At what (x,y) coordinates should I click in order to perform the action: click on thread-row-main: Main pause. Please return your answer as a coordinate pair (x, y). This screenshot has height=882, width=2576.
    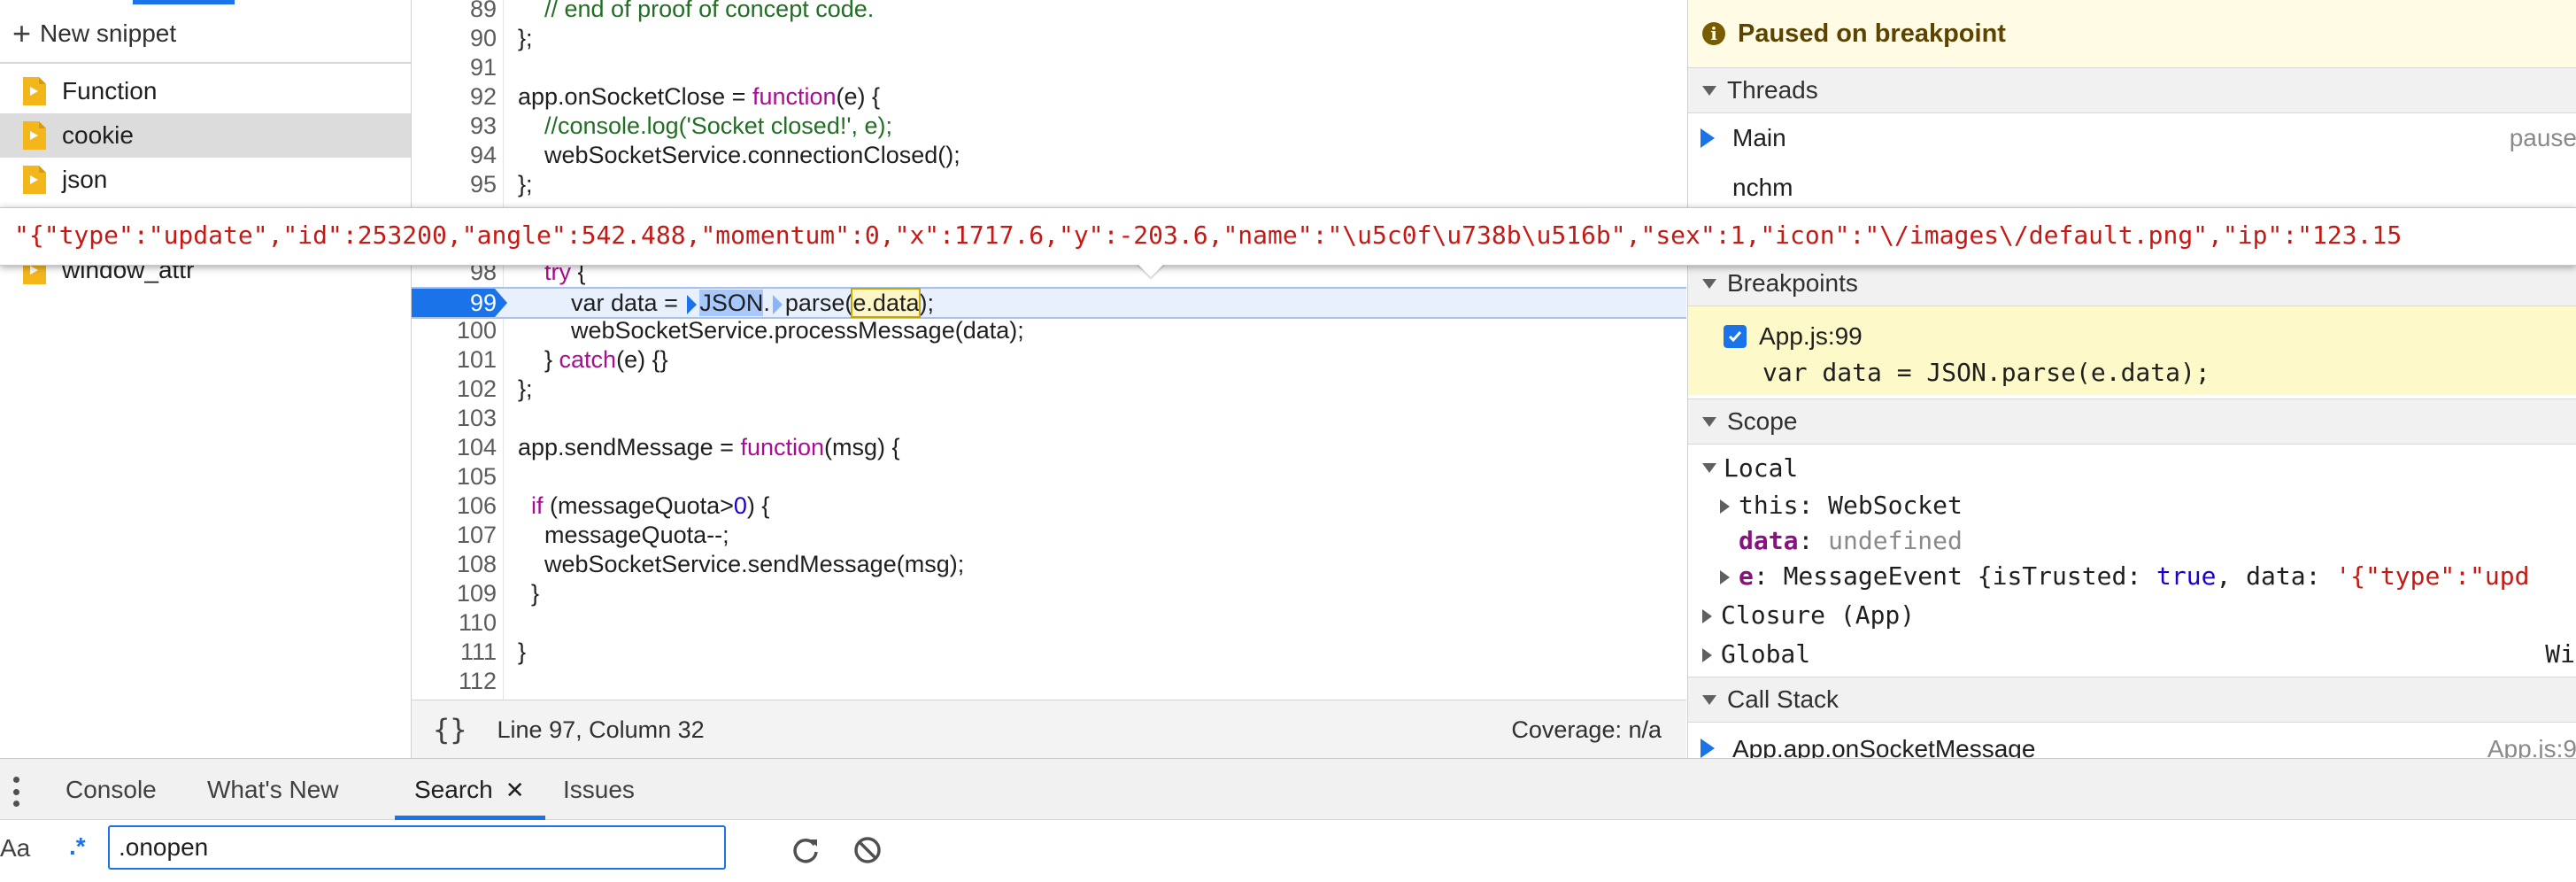
    Looking at the image, I should click on (2132, 138).